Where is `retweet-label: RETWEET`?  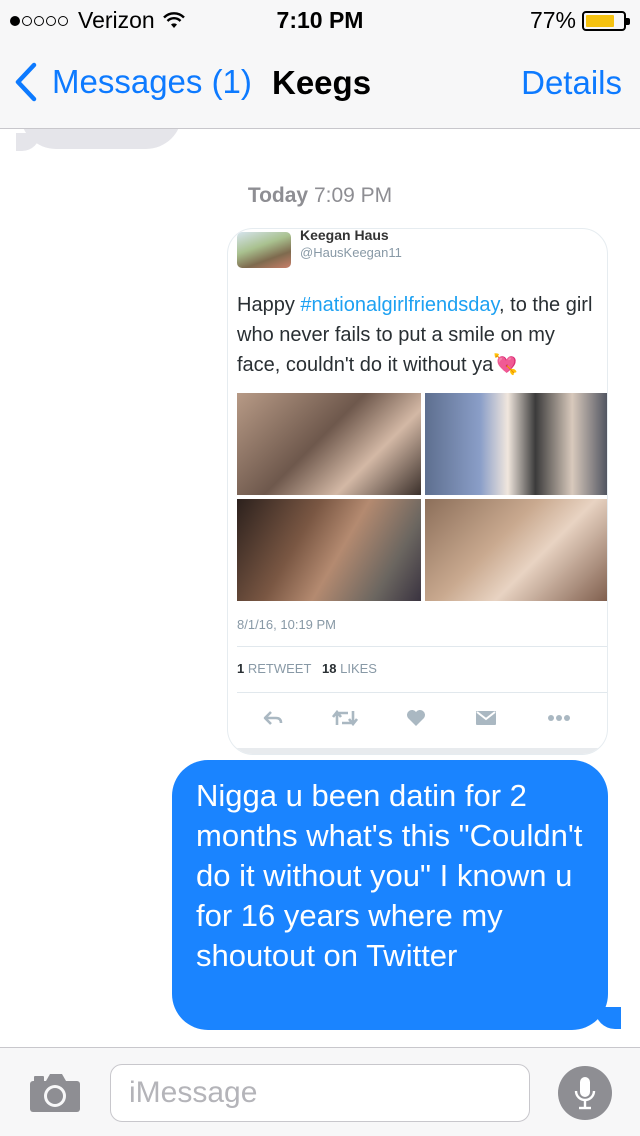 retweet-label: RETWEET is located at coordinates (279, 668).